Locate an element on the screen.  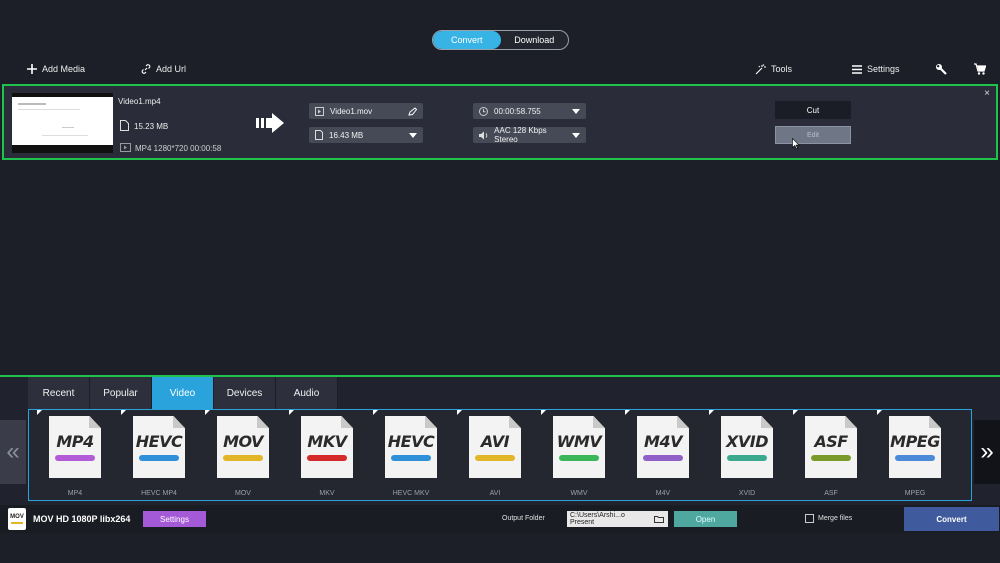
wrench-button is located at coordinates (941, 69).